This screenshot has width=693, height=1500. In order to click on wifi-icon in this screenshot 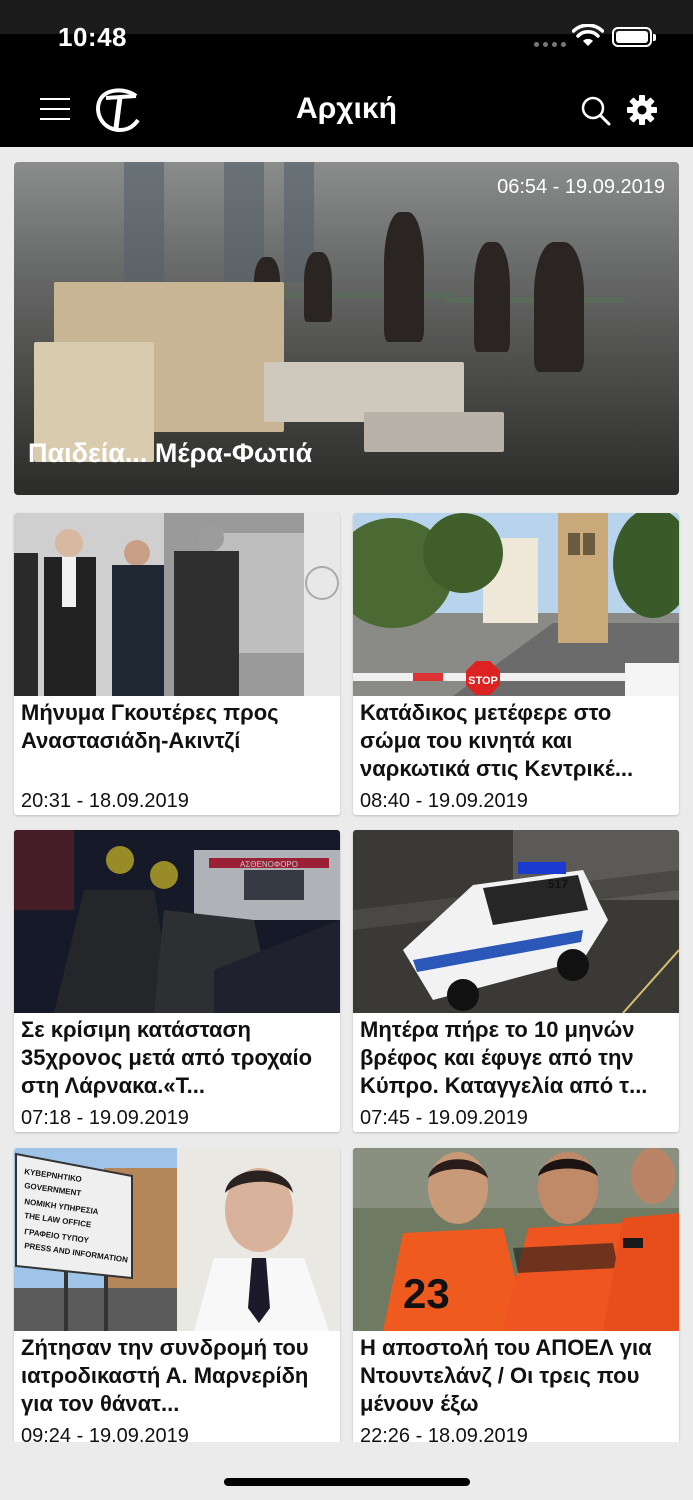, I will do `click(588, 35)`.